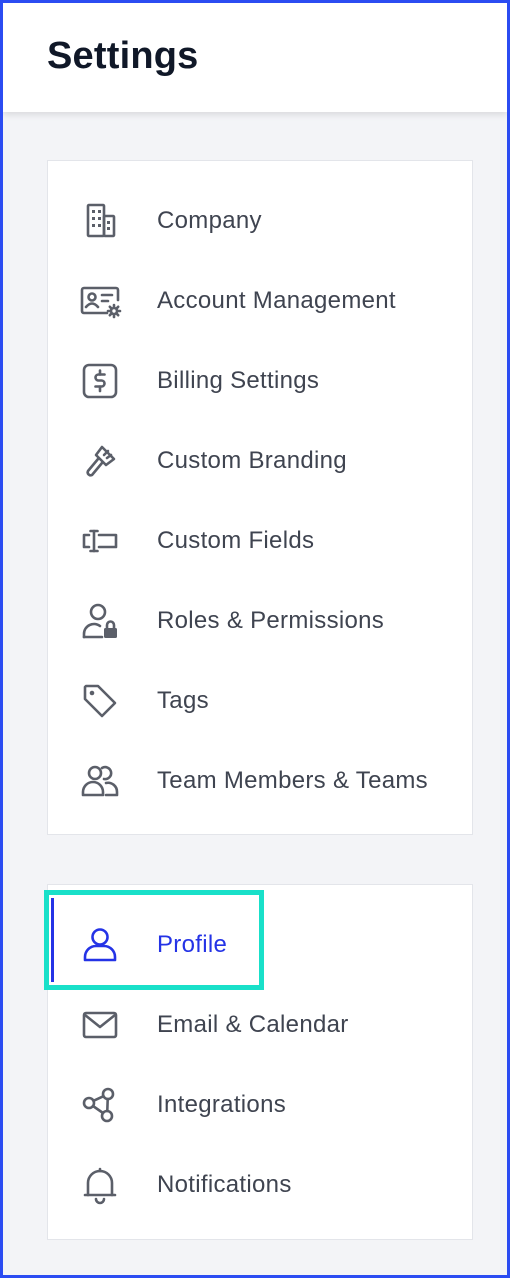  I want to click on user-icon, so click(100, 945).